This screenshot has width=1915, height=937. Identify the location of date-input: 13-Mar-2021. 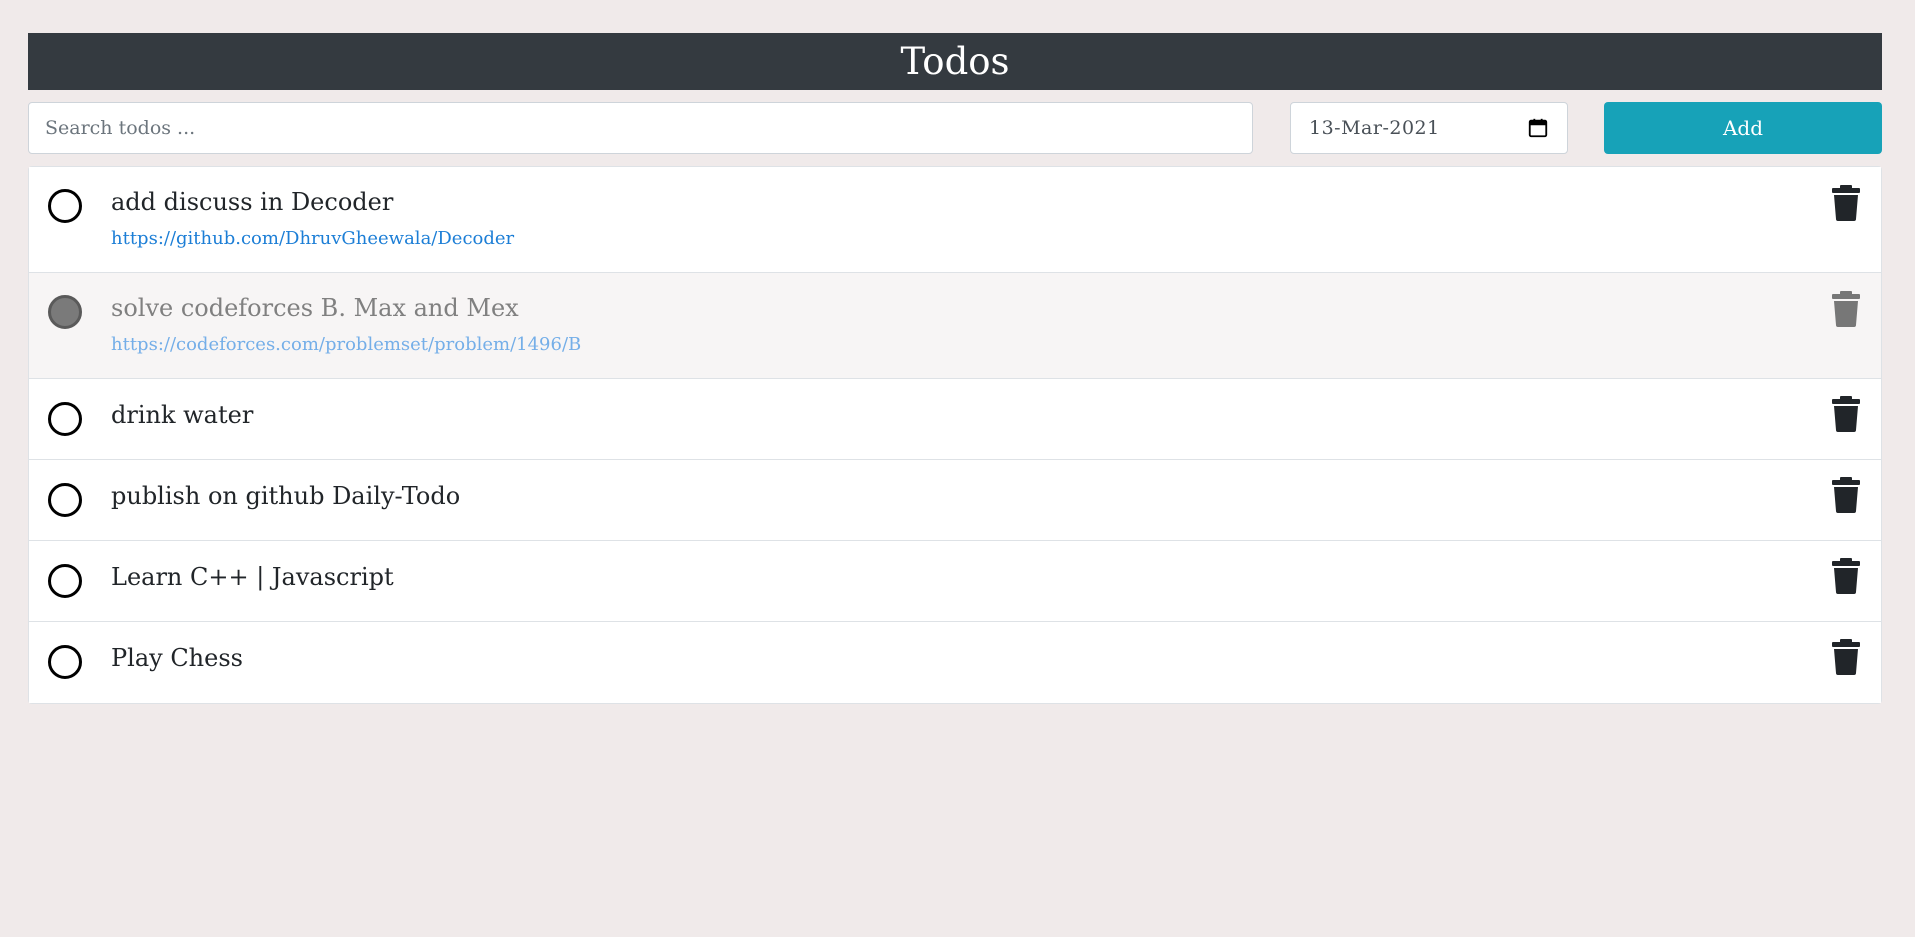
(1429, 128).